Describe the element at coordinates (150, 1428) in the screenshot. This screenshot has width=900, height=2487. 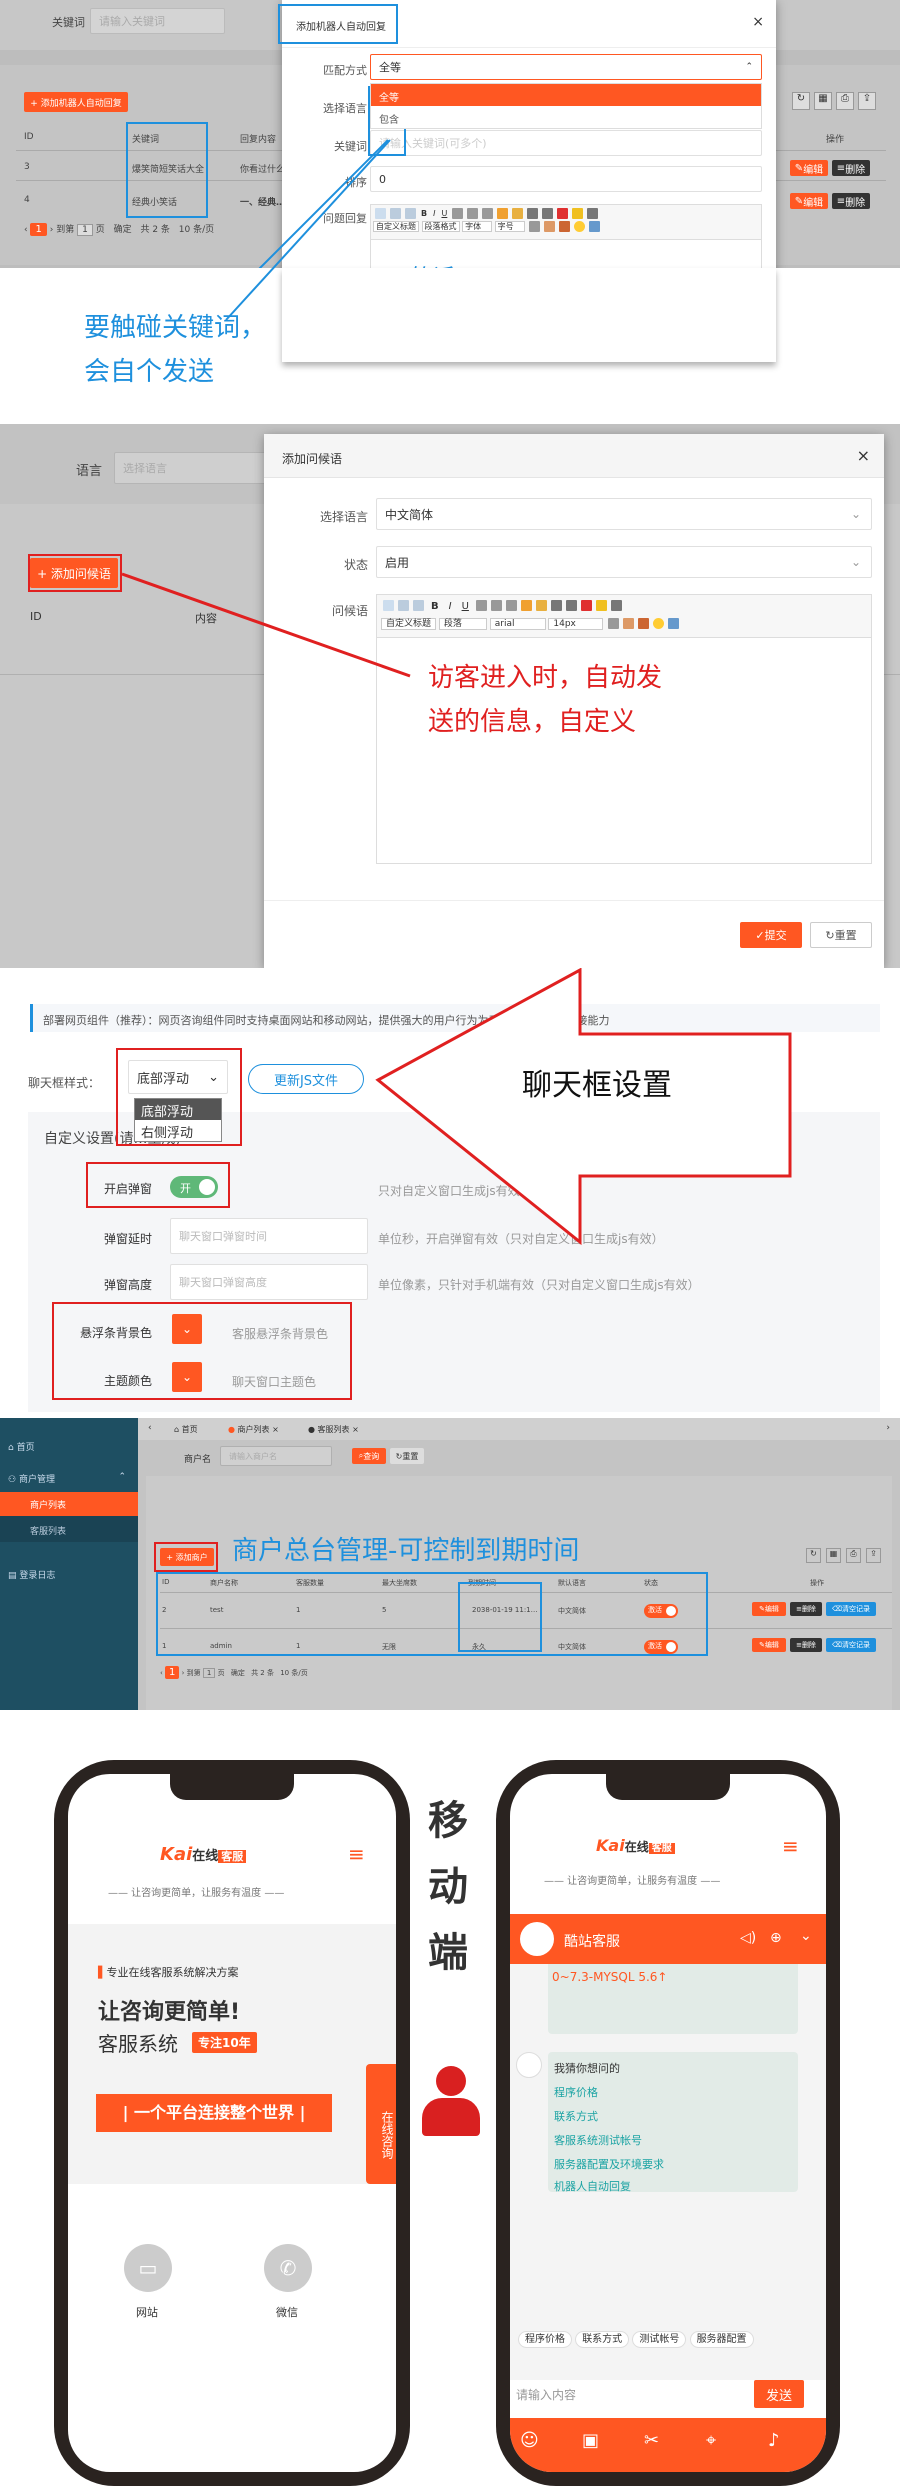
I see `tab-prev-icon: ‹` at that location.